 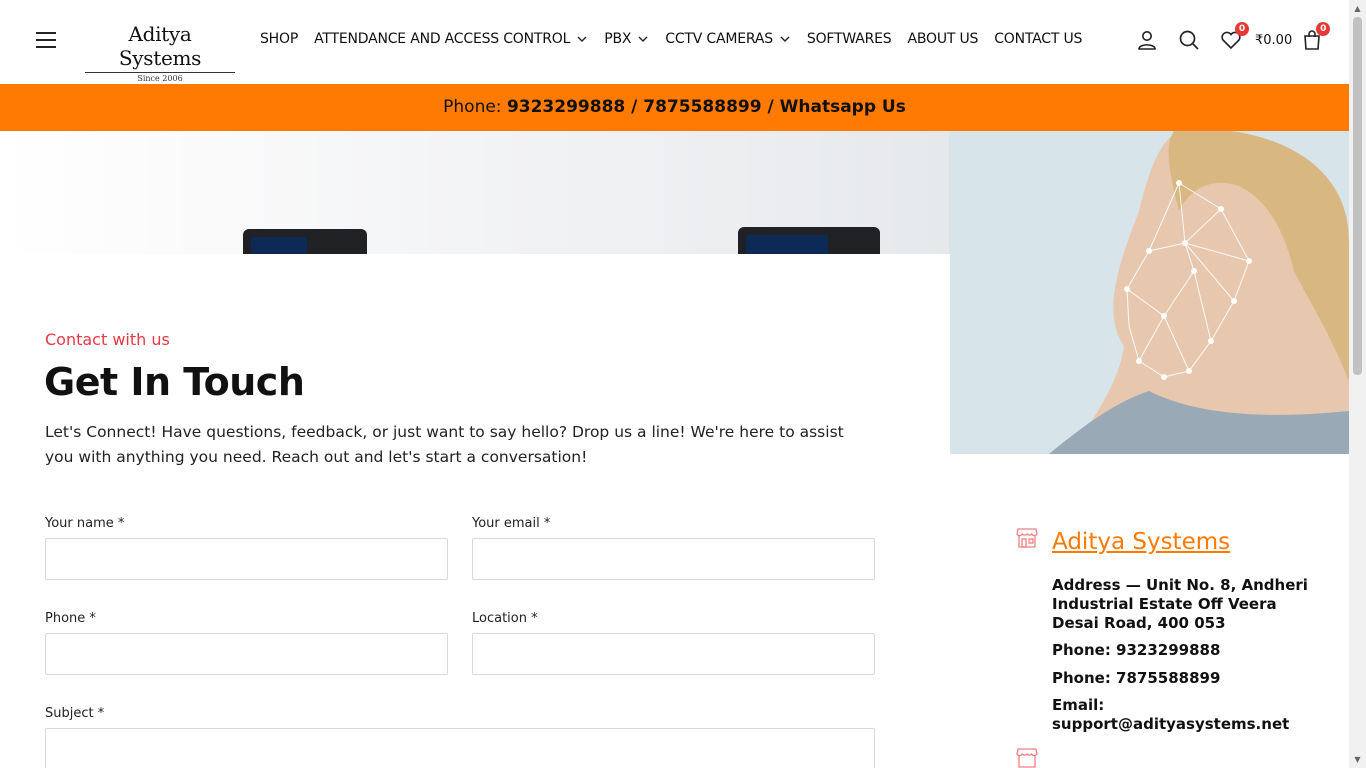 I want to click on nav-label: SHOP, so click(x=279, y=39).